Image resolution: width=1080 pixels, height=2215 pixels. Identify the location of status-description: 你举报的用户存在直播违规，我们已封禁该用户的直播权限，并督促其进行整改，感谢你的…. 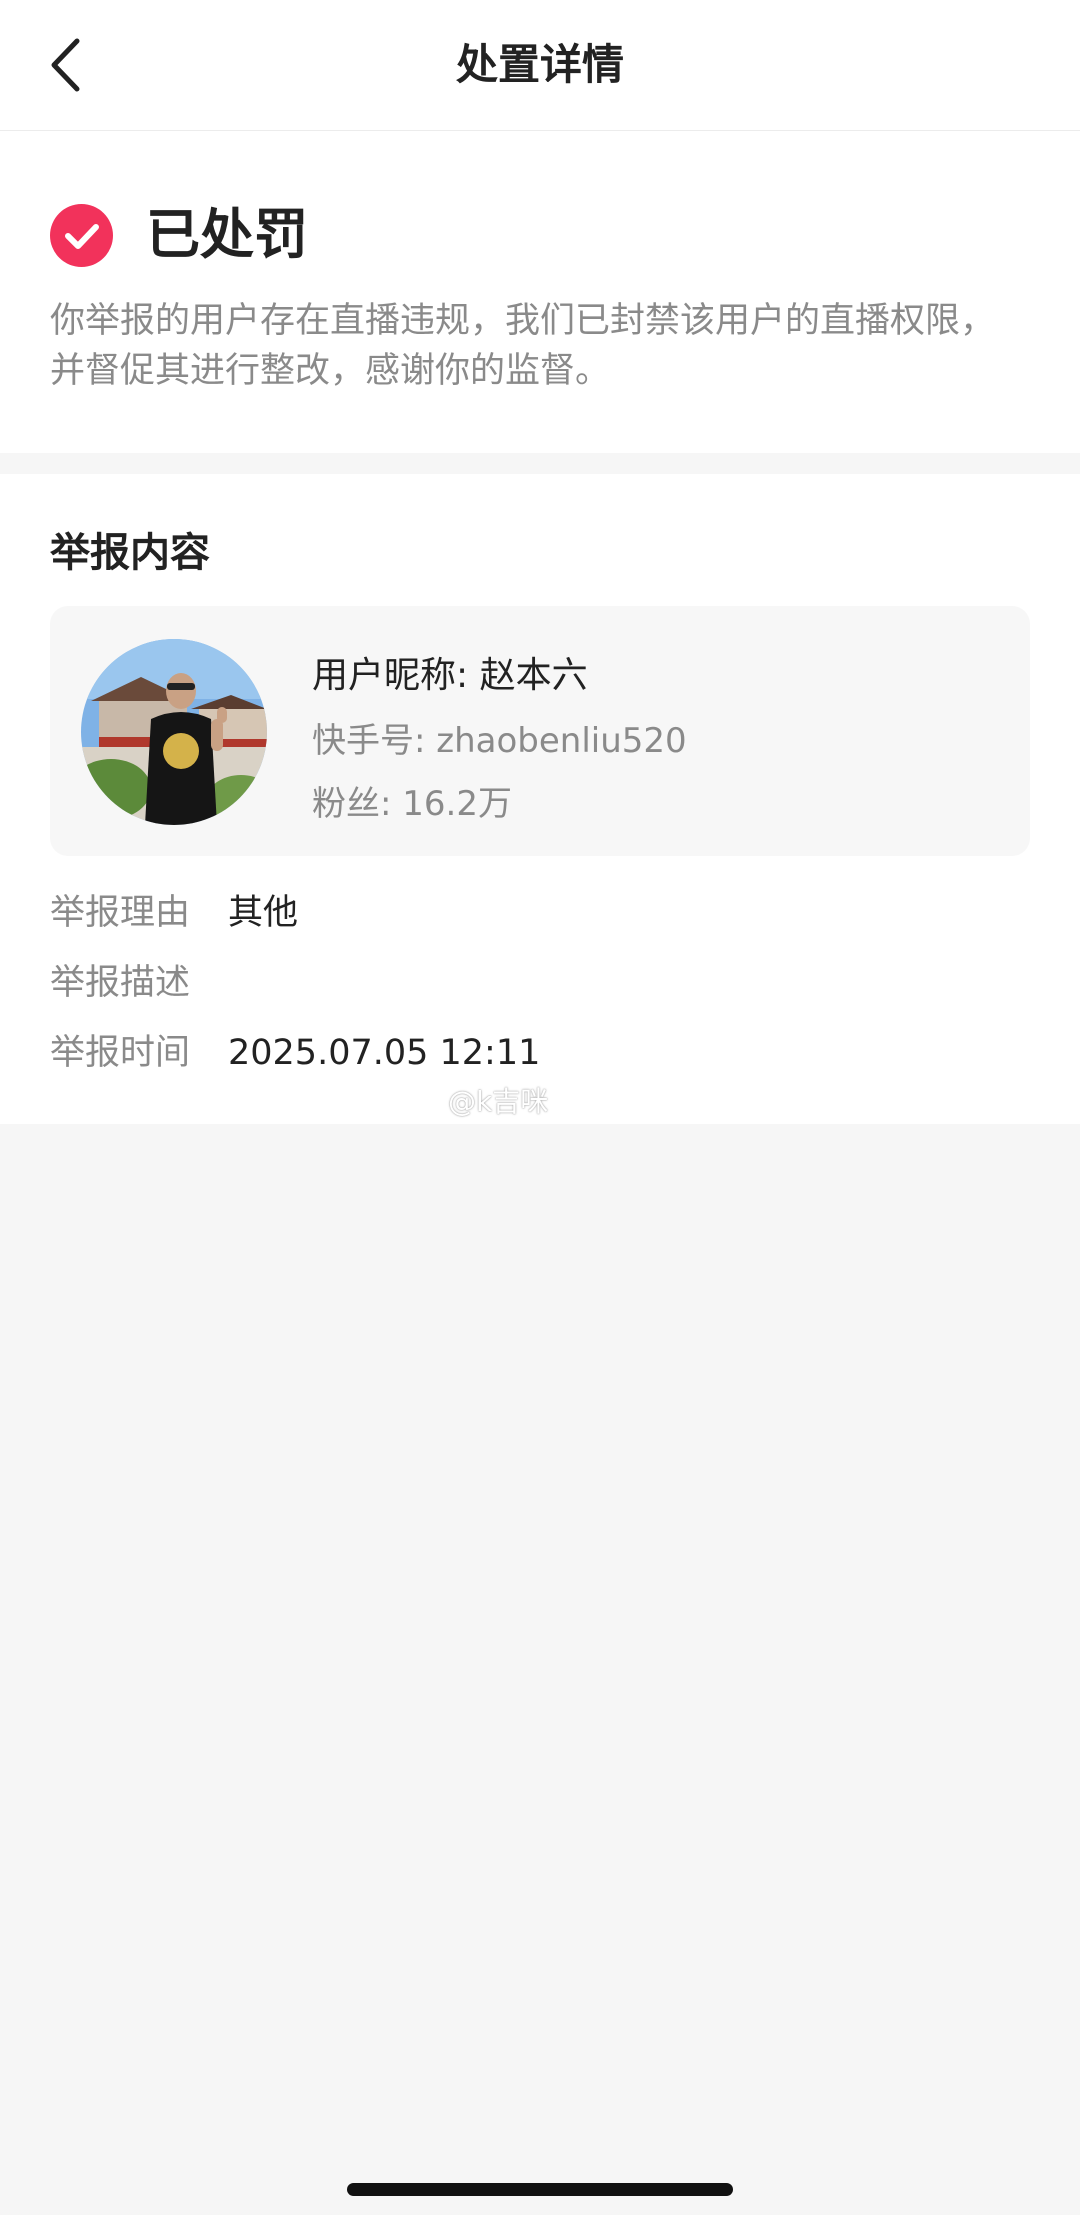
(523, 346).